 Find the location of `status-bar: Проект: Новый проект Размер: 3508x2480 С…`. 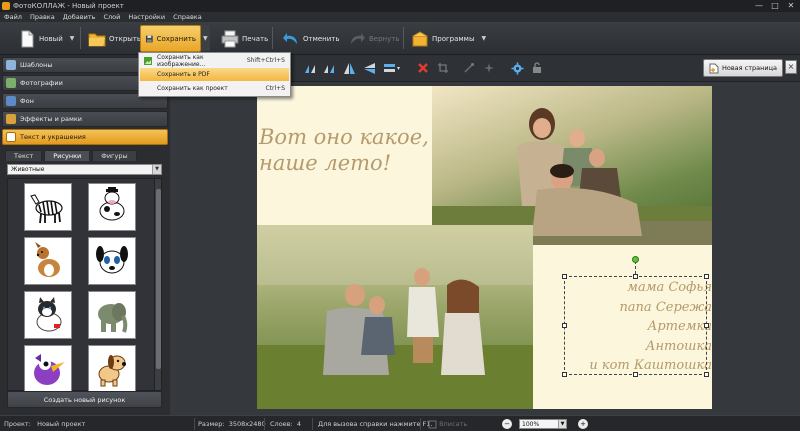

status-bar: Проект: Новый проект Размер: 3508x2480 С… is located at coordinates (400, 423).